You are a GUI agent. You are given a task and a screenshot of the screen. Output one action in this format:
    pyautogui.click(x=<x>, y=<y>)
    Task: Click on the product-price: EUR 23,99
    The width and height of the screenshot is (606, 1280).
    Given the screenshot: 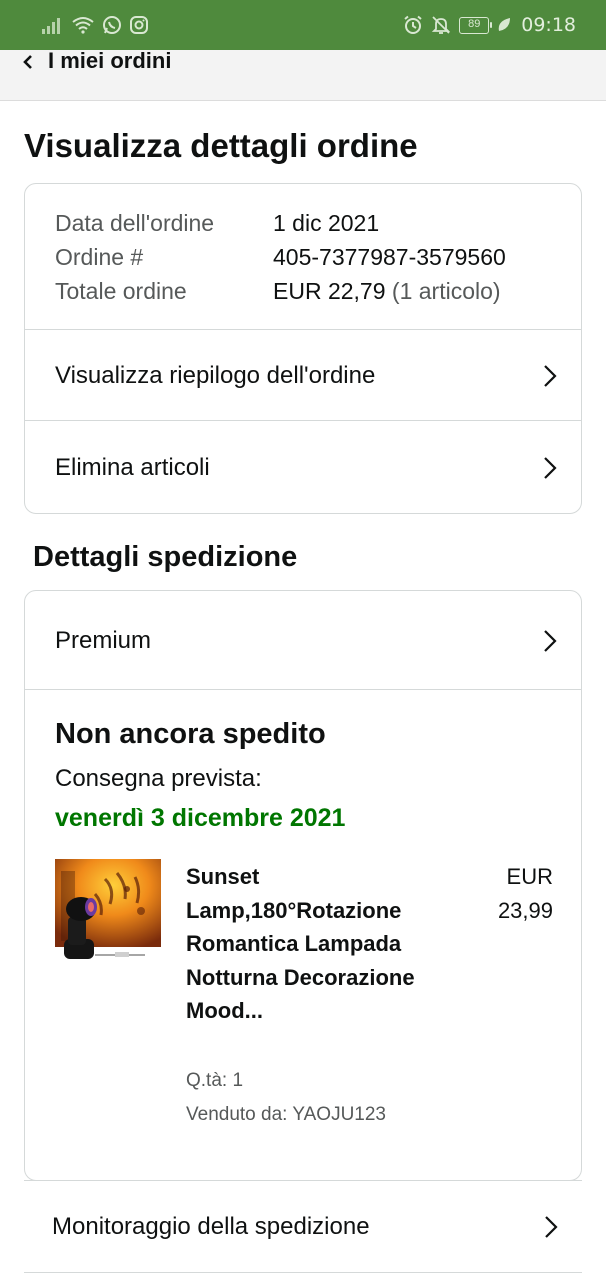 What is the action you would take?
    pyautogui.click(x=508, y=893)
    